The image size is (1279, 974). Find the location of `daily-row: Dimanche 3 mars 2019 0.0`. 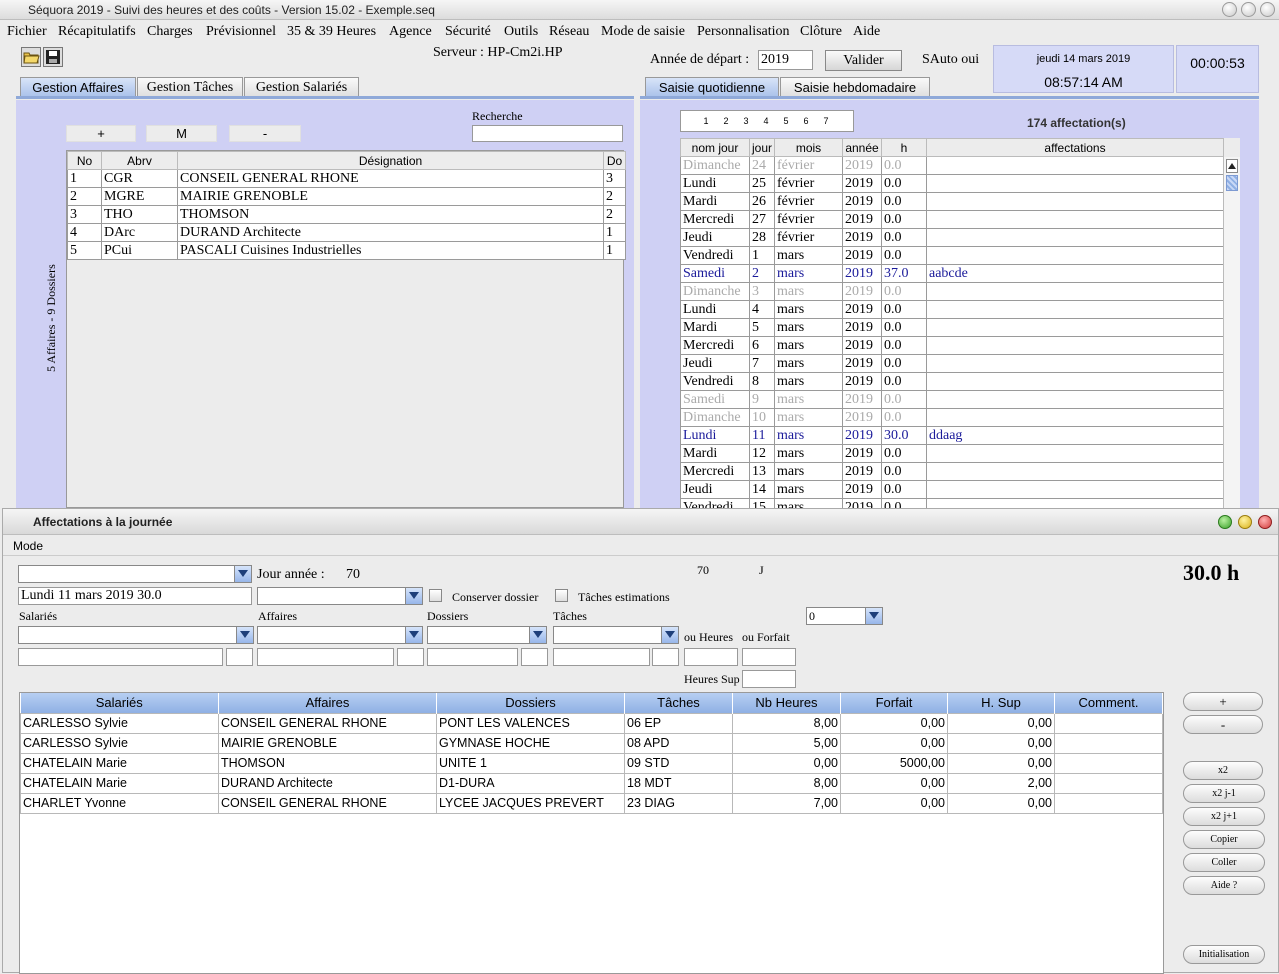

daily-row: Dimanche 3 mars 2019 0.0 is located at coordinates (952, 291).